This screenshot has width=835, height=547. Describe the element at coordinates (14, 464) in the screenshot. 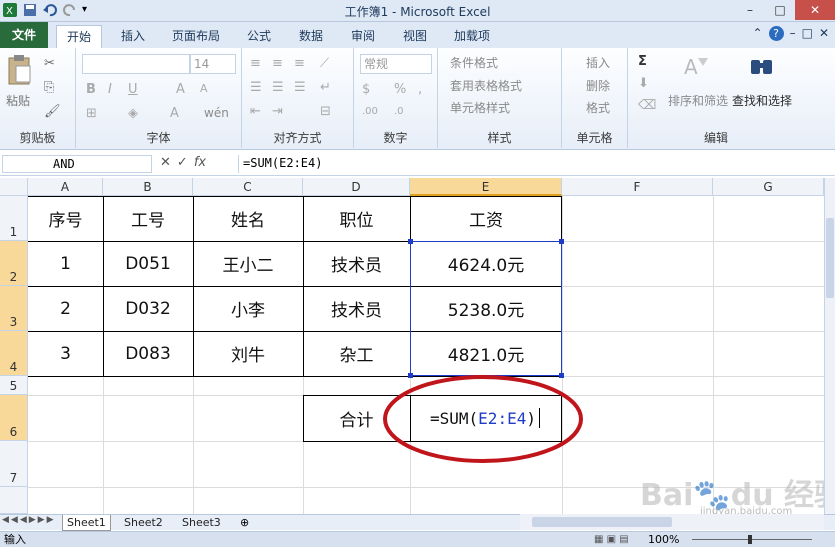

I see `row-header-7: 7` at that location.